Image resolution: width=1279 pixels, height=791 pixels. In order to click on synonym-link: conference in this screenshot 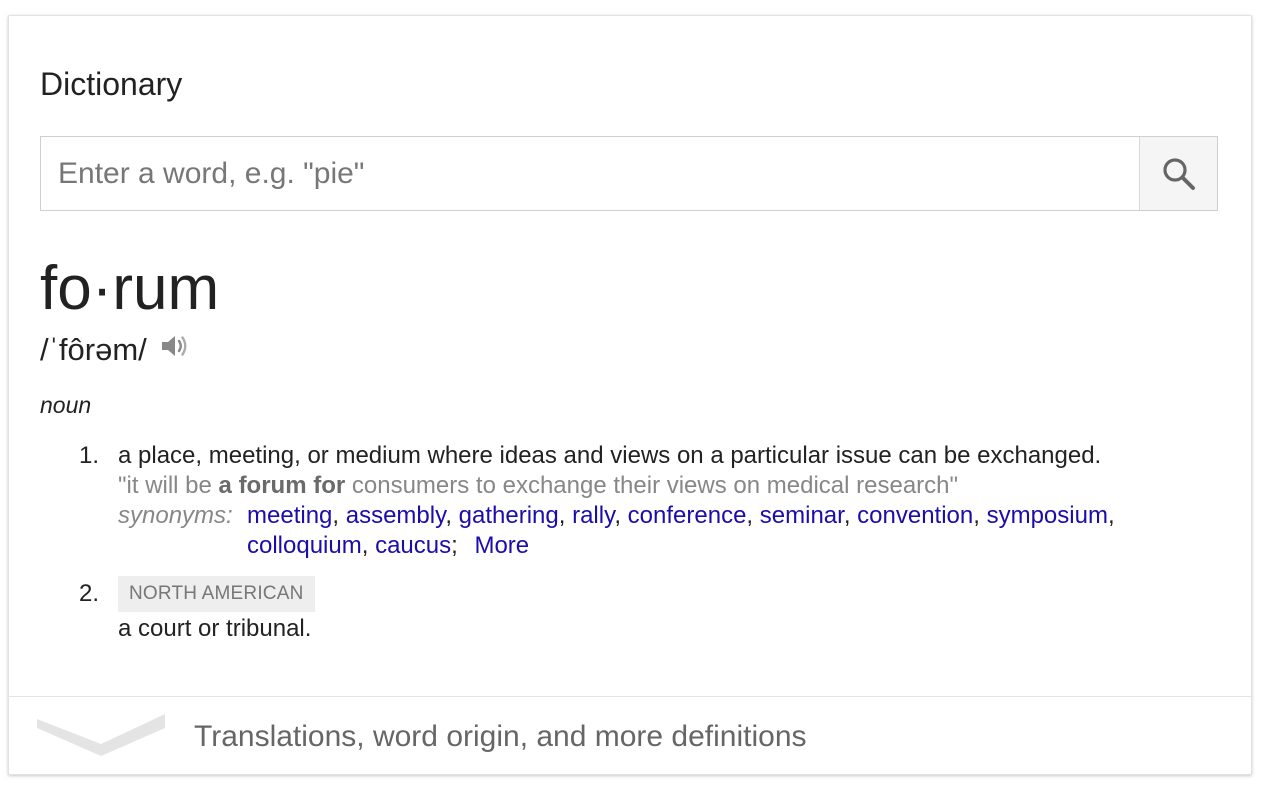, I will do `click(687, 515)`.